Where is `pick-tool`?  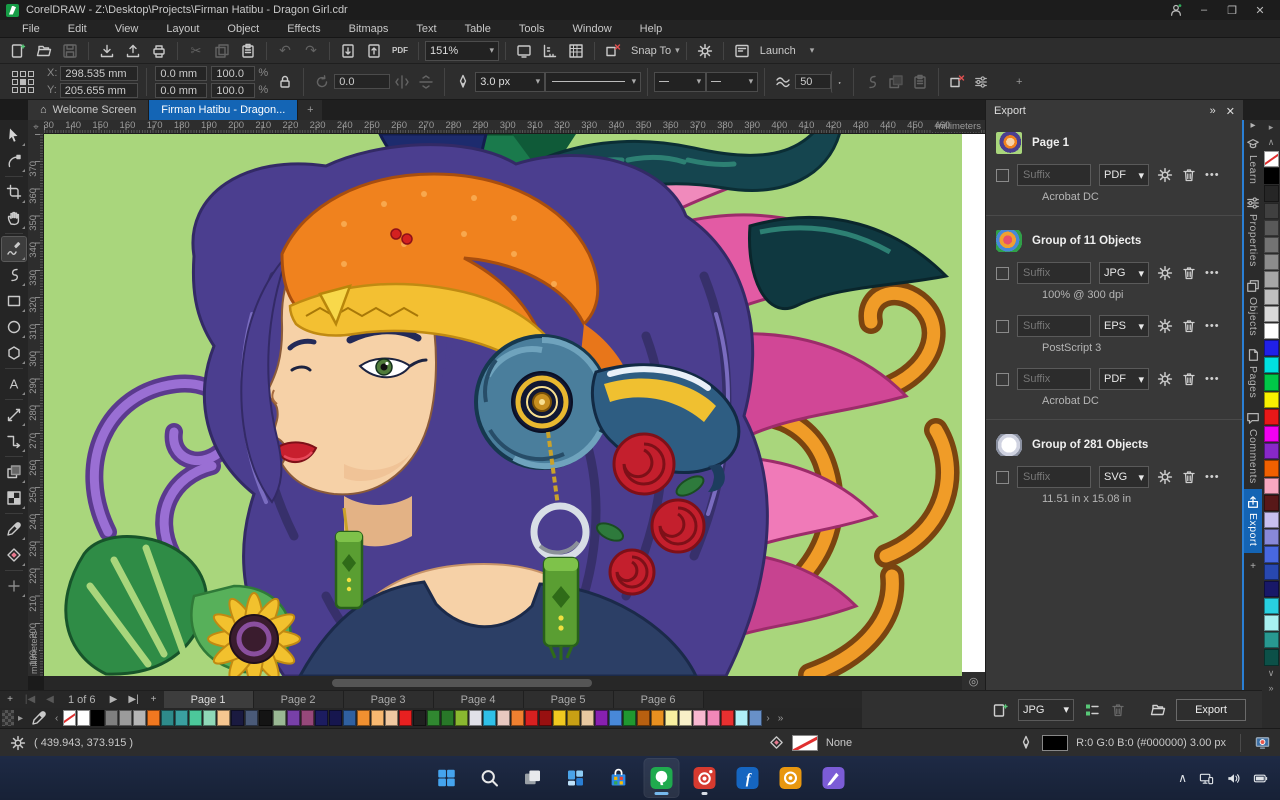 pick-tool is located at coordinates (14, 135).